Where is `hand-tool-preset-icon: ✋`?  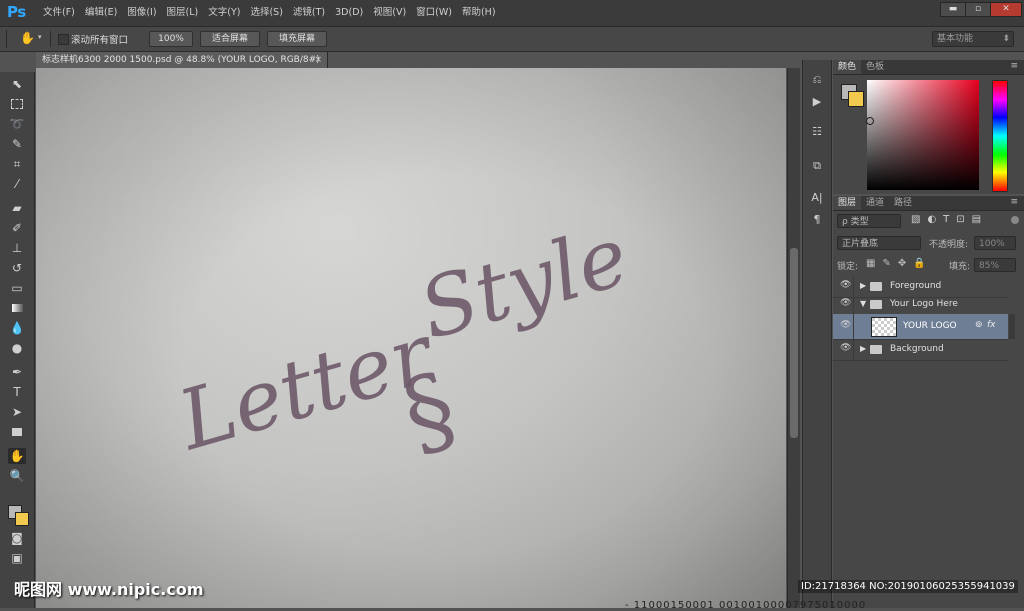
hand-tool-preset-icon: ✋ is located at coordinates (27, 38).